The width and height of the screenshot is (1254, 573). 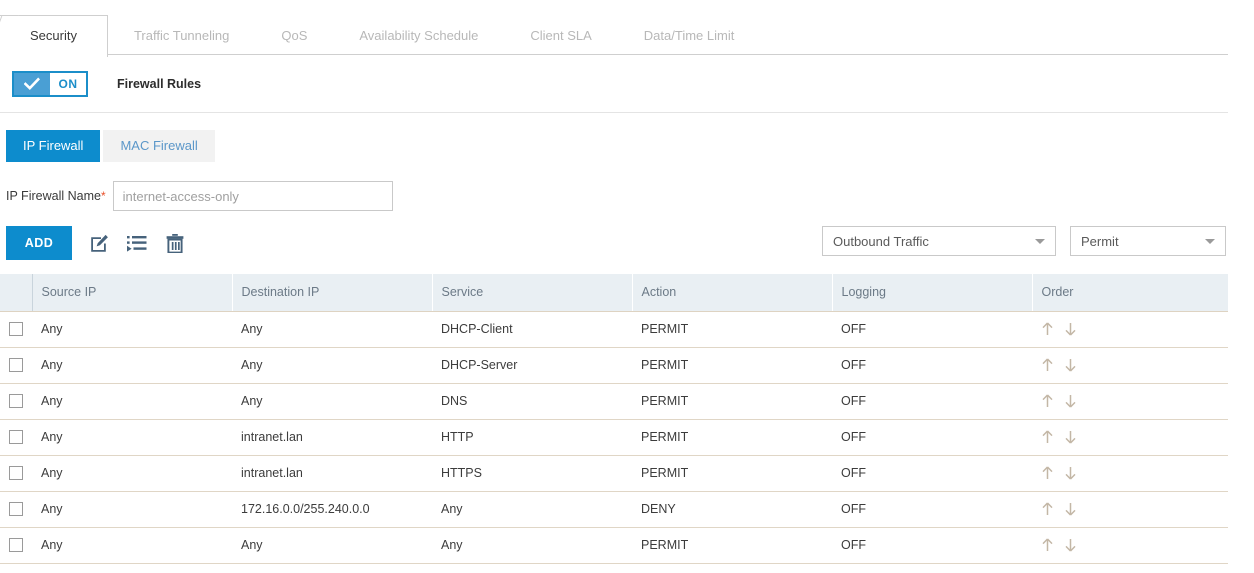 What do you see at coordinates (294, 36) in the screenshot?
I see `tab-qos: QoS` at bounding box center [294, 36].